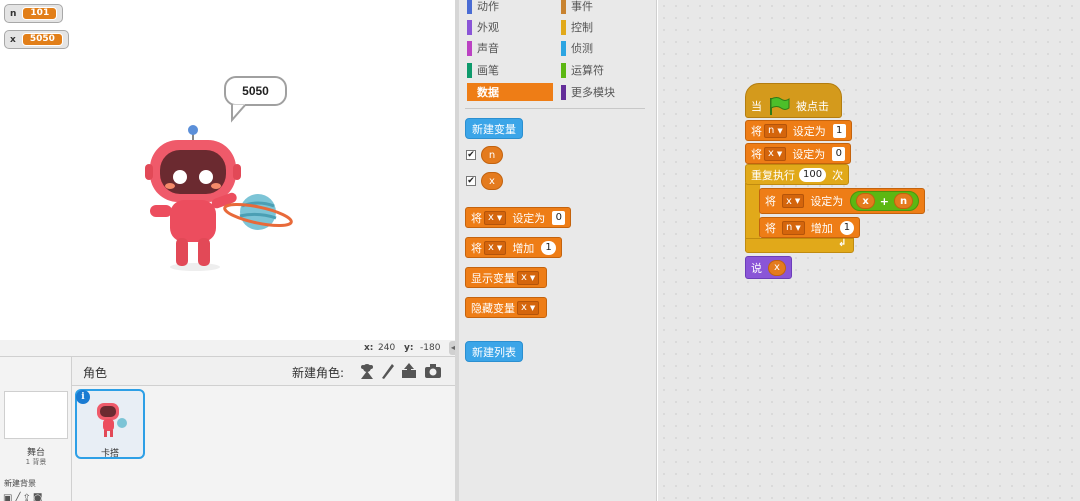 The image size is (1080, 501). I want to click on category-label: 画笔, so click(488, 70).